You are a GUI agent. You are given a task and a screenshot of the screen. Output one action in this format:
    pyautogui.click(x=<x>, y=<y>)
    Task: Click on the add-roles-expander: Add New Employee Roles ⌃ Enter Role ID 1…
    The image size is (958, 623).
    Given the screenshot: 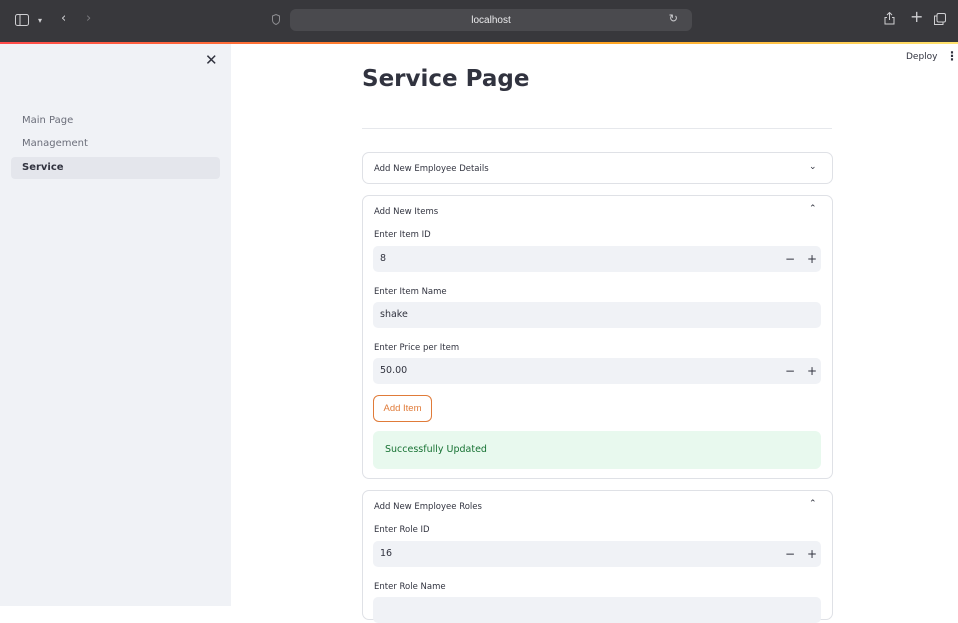 What is the action you would take?
    pyautogui.click(x=597, y=556)
    